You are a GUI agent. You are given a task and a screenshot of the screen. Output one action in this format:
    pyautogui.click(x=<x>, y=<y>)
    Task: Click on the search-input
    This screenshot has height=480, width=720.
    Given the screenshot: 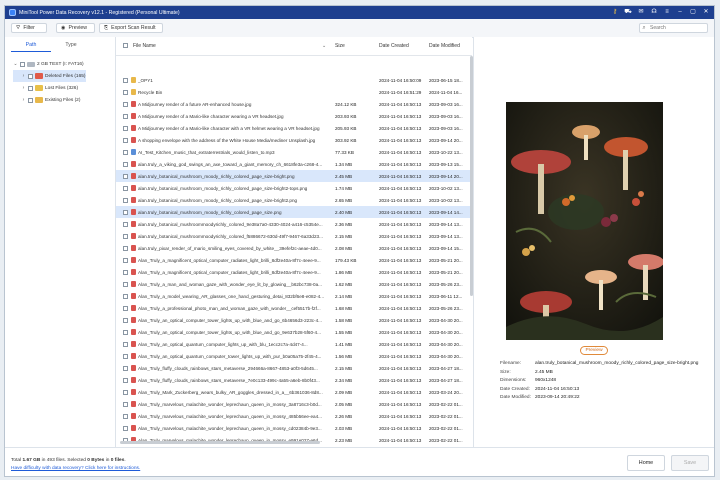 What is the action you would take?
    pyautogui.click(x=675, y=28)
    